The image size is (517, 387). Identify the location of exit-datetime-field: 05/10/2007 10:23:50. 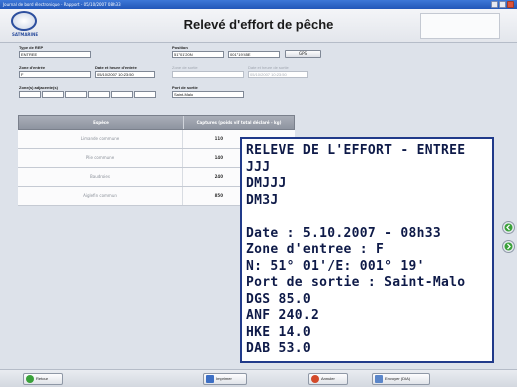
(278, 74).